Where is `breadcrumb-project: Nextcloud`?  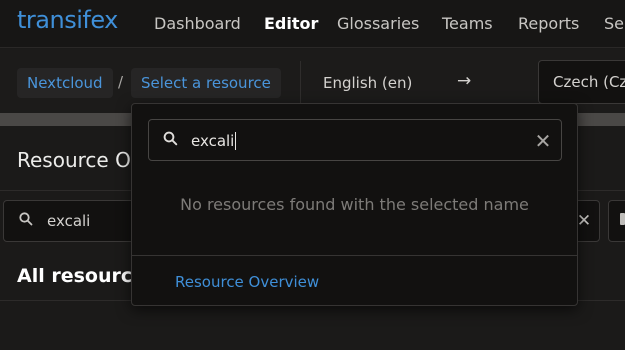 breadcrumb-project: Nextcloud is located at coordinates (65, 83).